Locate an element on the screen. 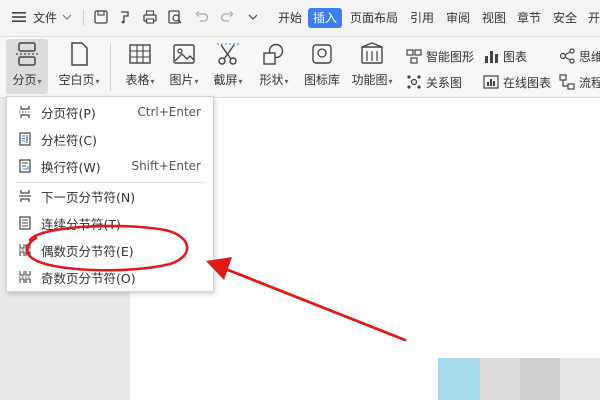 This screenshot has width=600, height=400. image-label: 图片 is located at coordinates (181, 80).